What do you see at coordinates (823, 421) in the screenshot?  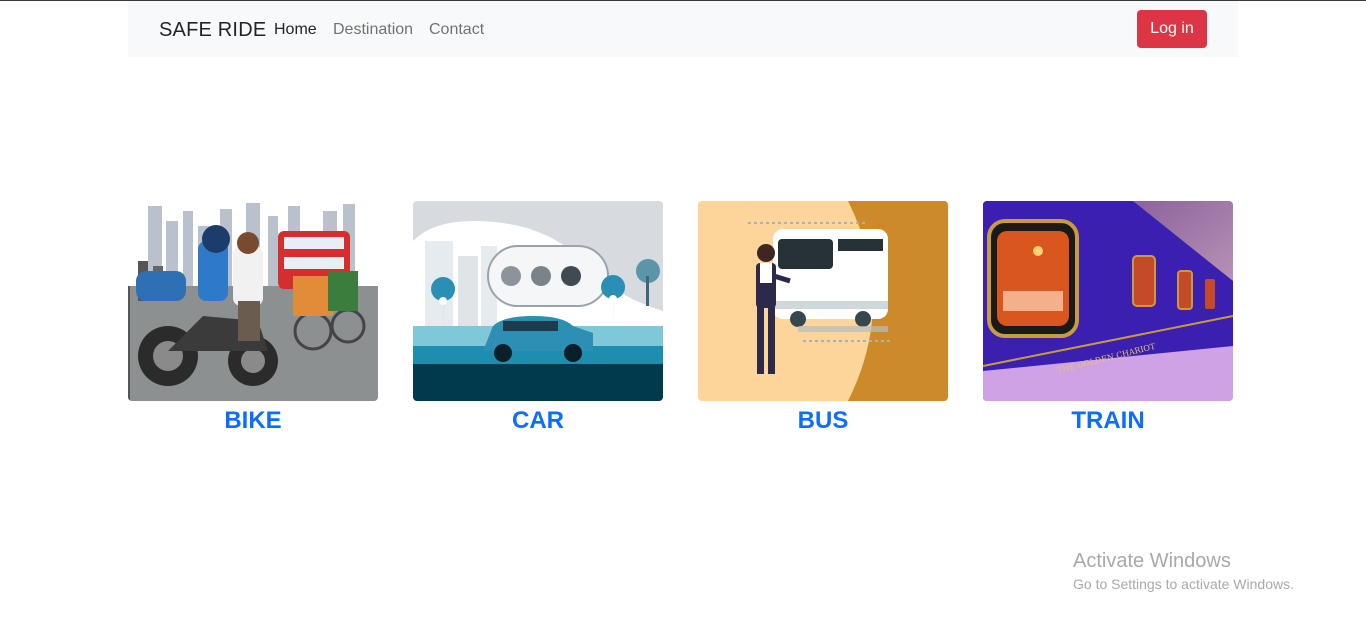 I see `card-label-bus: BUS` at bounding box center [823, 421].